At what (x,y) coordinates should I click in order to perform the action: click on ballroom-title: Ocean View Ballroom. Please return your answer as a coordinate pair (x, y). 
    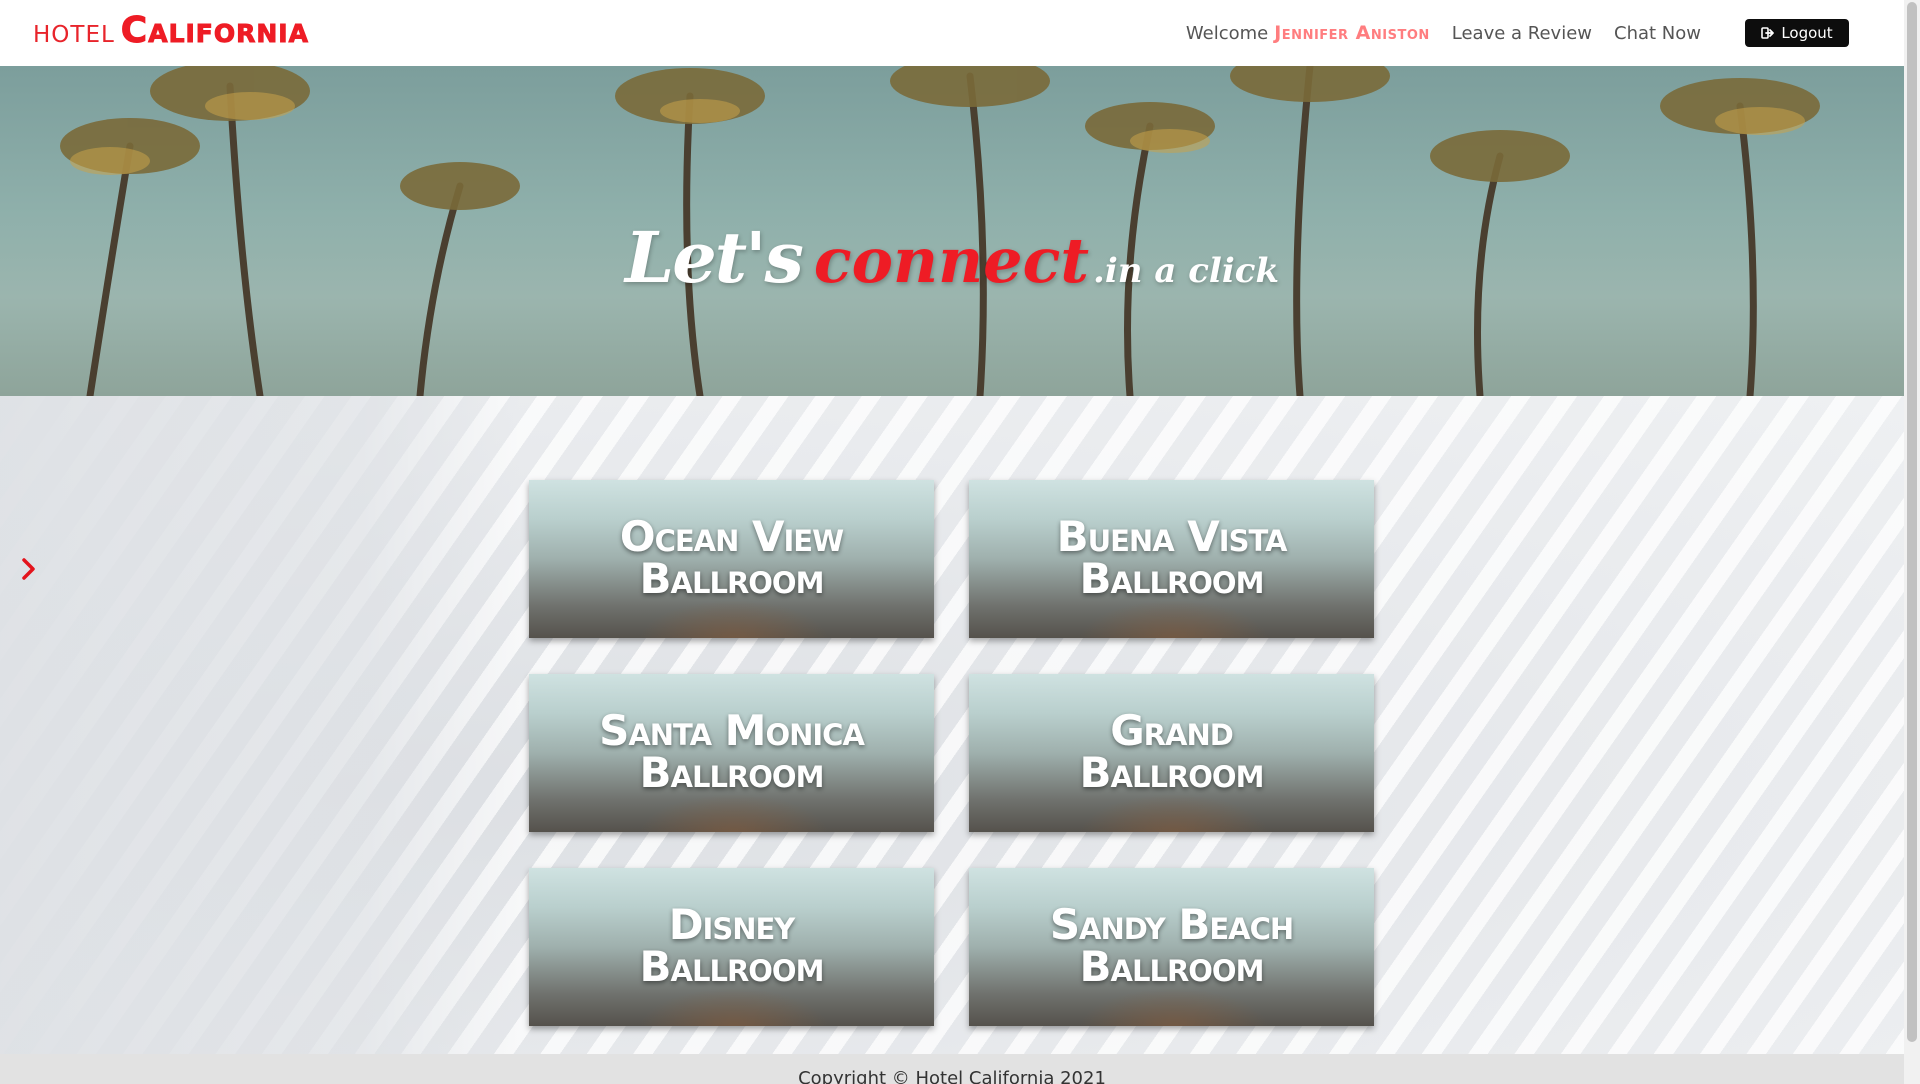
    Looking at the image, I should click on (731, 558).